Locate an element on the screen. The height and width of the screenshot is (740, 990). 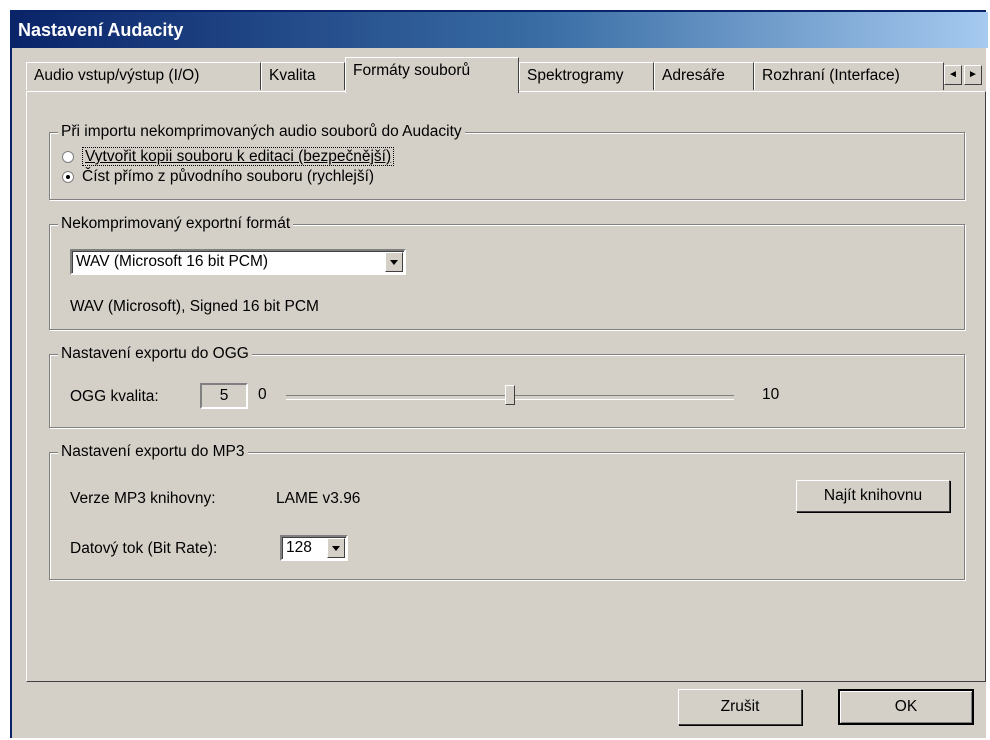
ogg-quality-value: 5 is located at coordinates (224, 396).